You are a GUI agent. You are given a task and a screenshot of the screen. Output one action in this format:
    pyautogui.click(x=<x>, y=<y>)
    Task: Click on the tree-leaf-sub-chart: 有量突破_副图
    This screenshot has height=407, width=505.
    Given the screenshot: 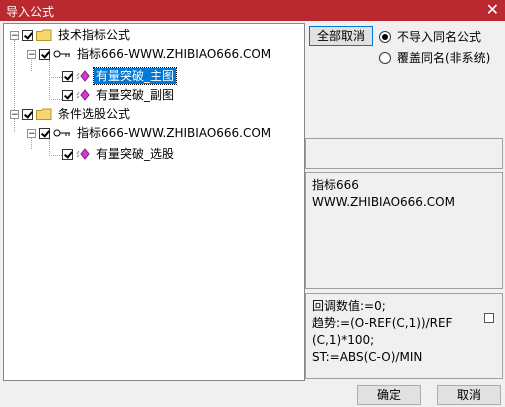 What is the action you would take?
    pyautogui.click(x=119, y=95)
    